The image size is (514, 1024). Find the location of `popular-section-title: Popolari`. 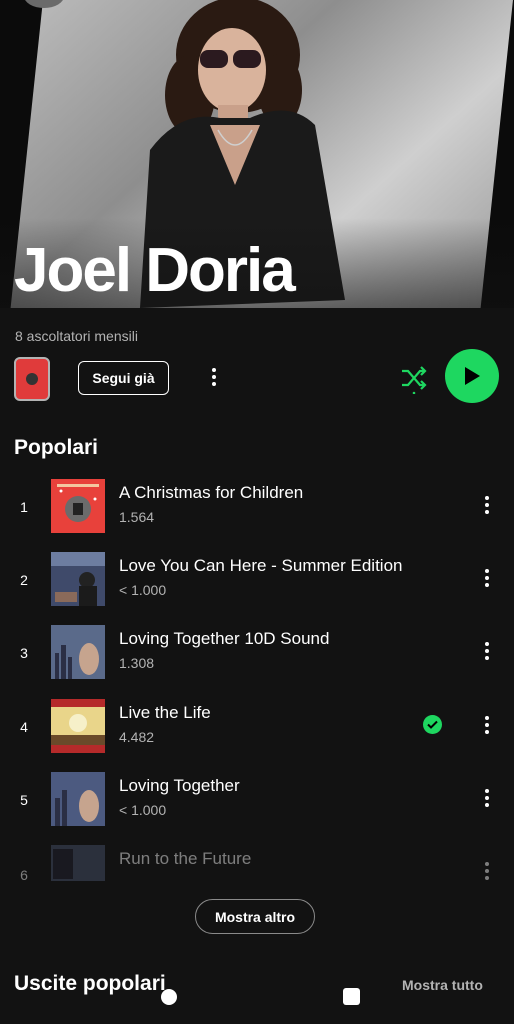

popular-section-title: Popolari is located at coordinates (56, 447).